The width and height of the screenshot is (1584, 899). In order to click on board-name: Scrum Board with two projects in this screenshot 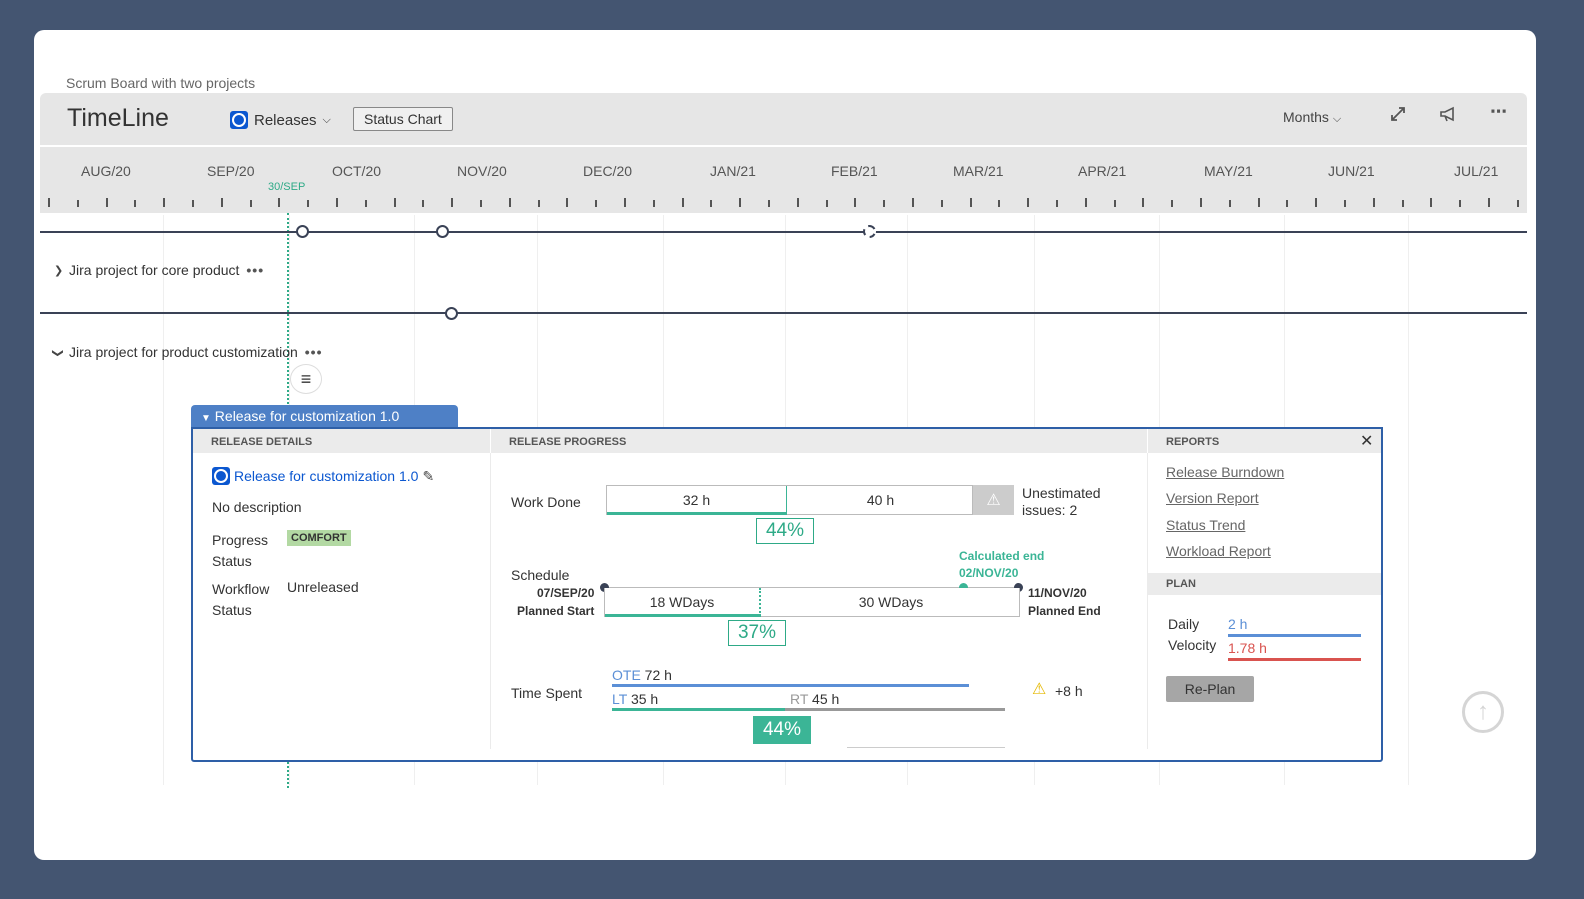, I will do `click(161, 83)`.